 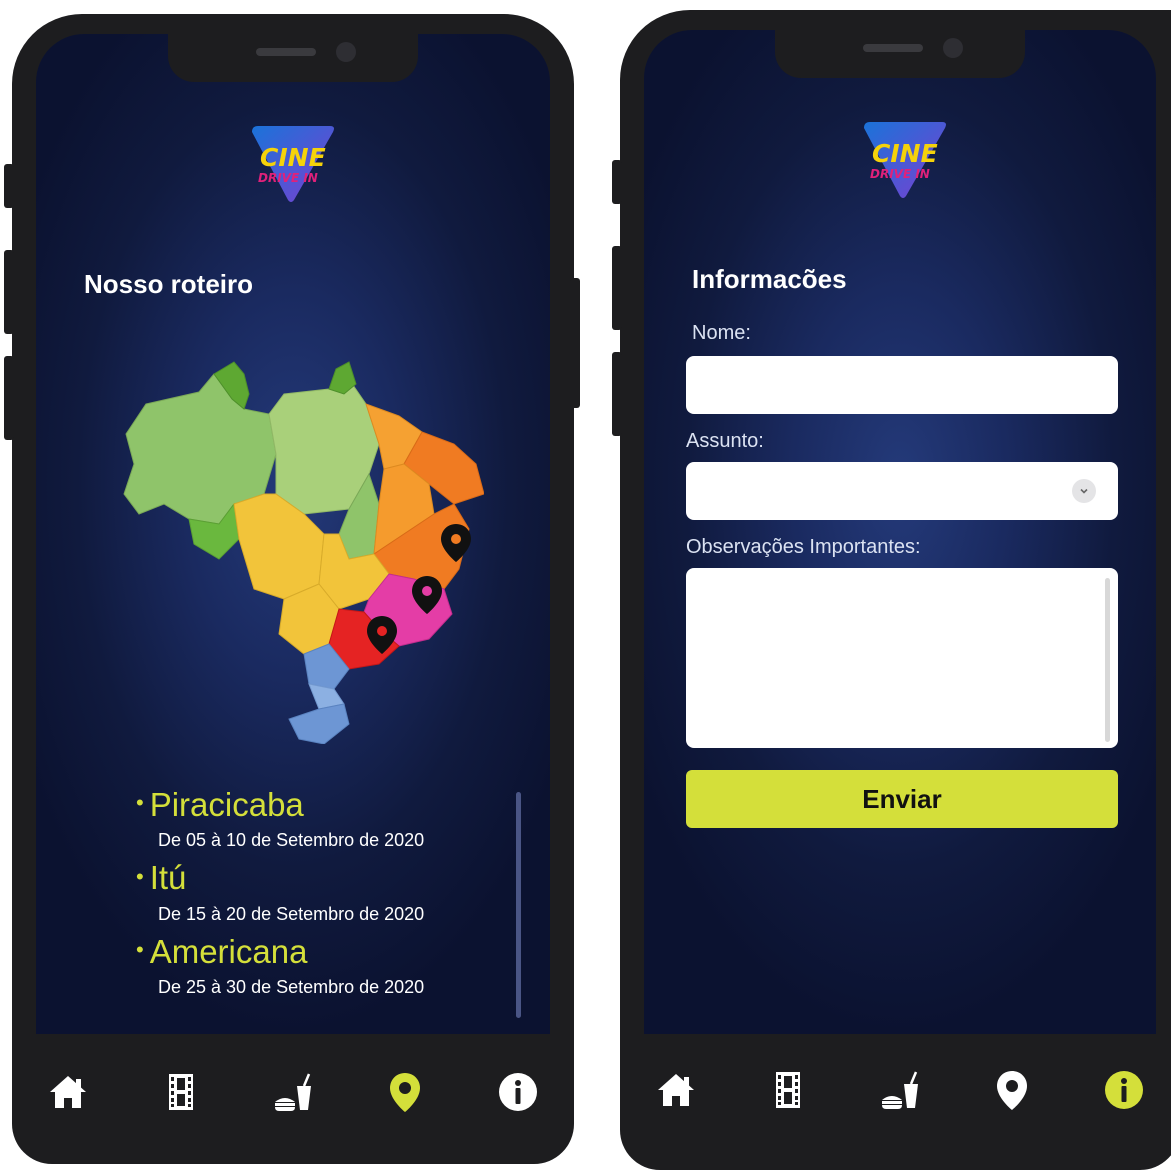 What do you see at coordinates (575, 343) in the screenshot?
I see `power-button` at bounding box center [575, 343].